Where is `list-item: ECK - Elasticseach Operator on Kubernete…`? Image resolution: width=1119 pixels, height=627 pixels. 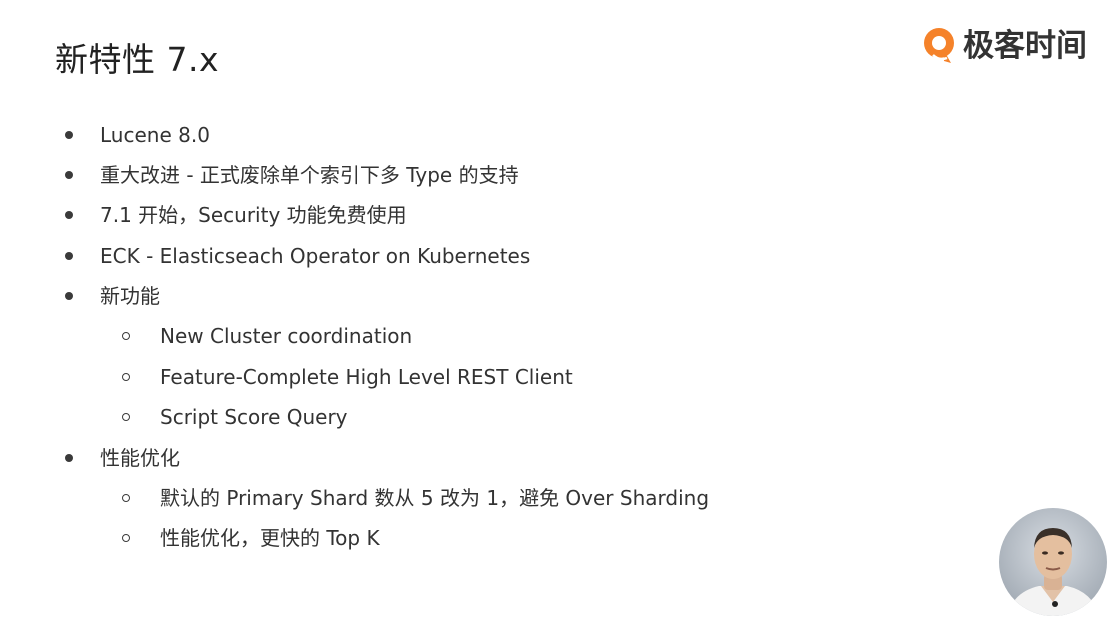 list-item: ECK - Elasticseach Operator on Kubernete… is located at coordinates (295, 256).